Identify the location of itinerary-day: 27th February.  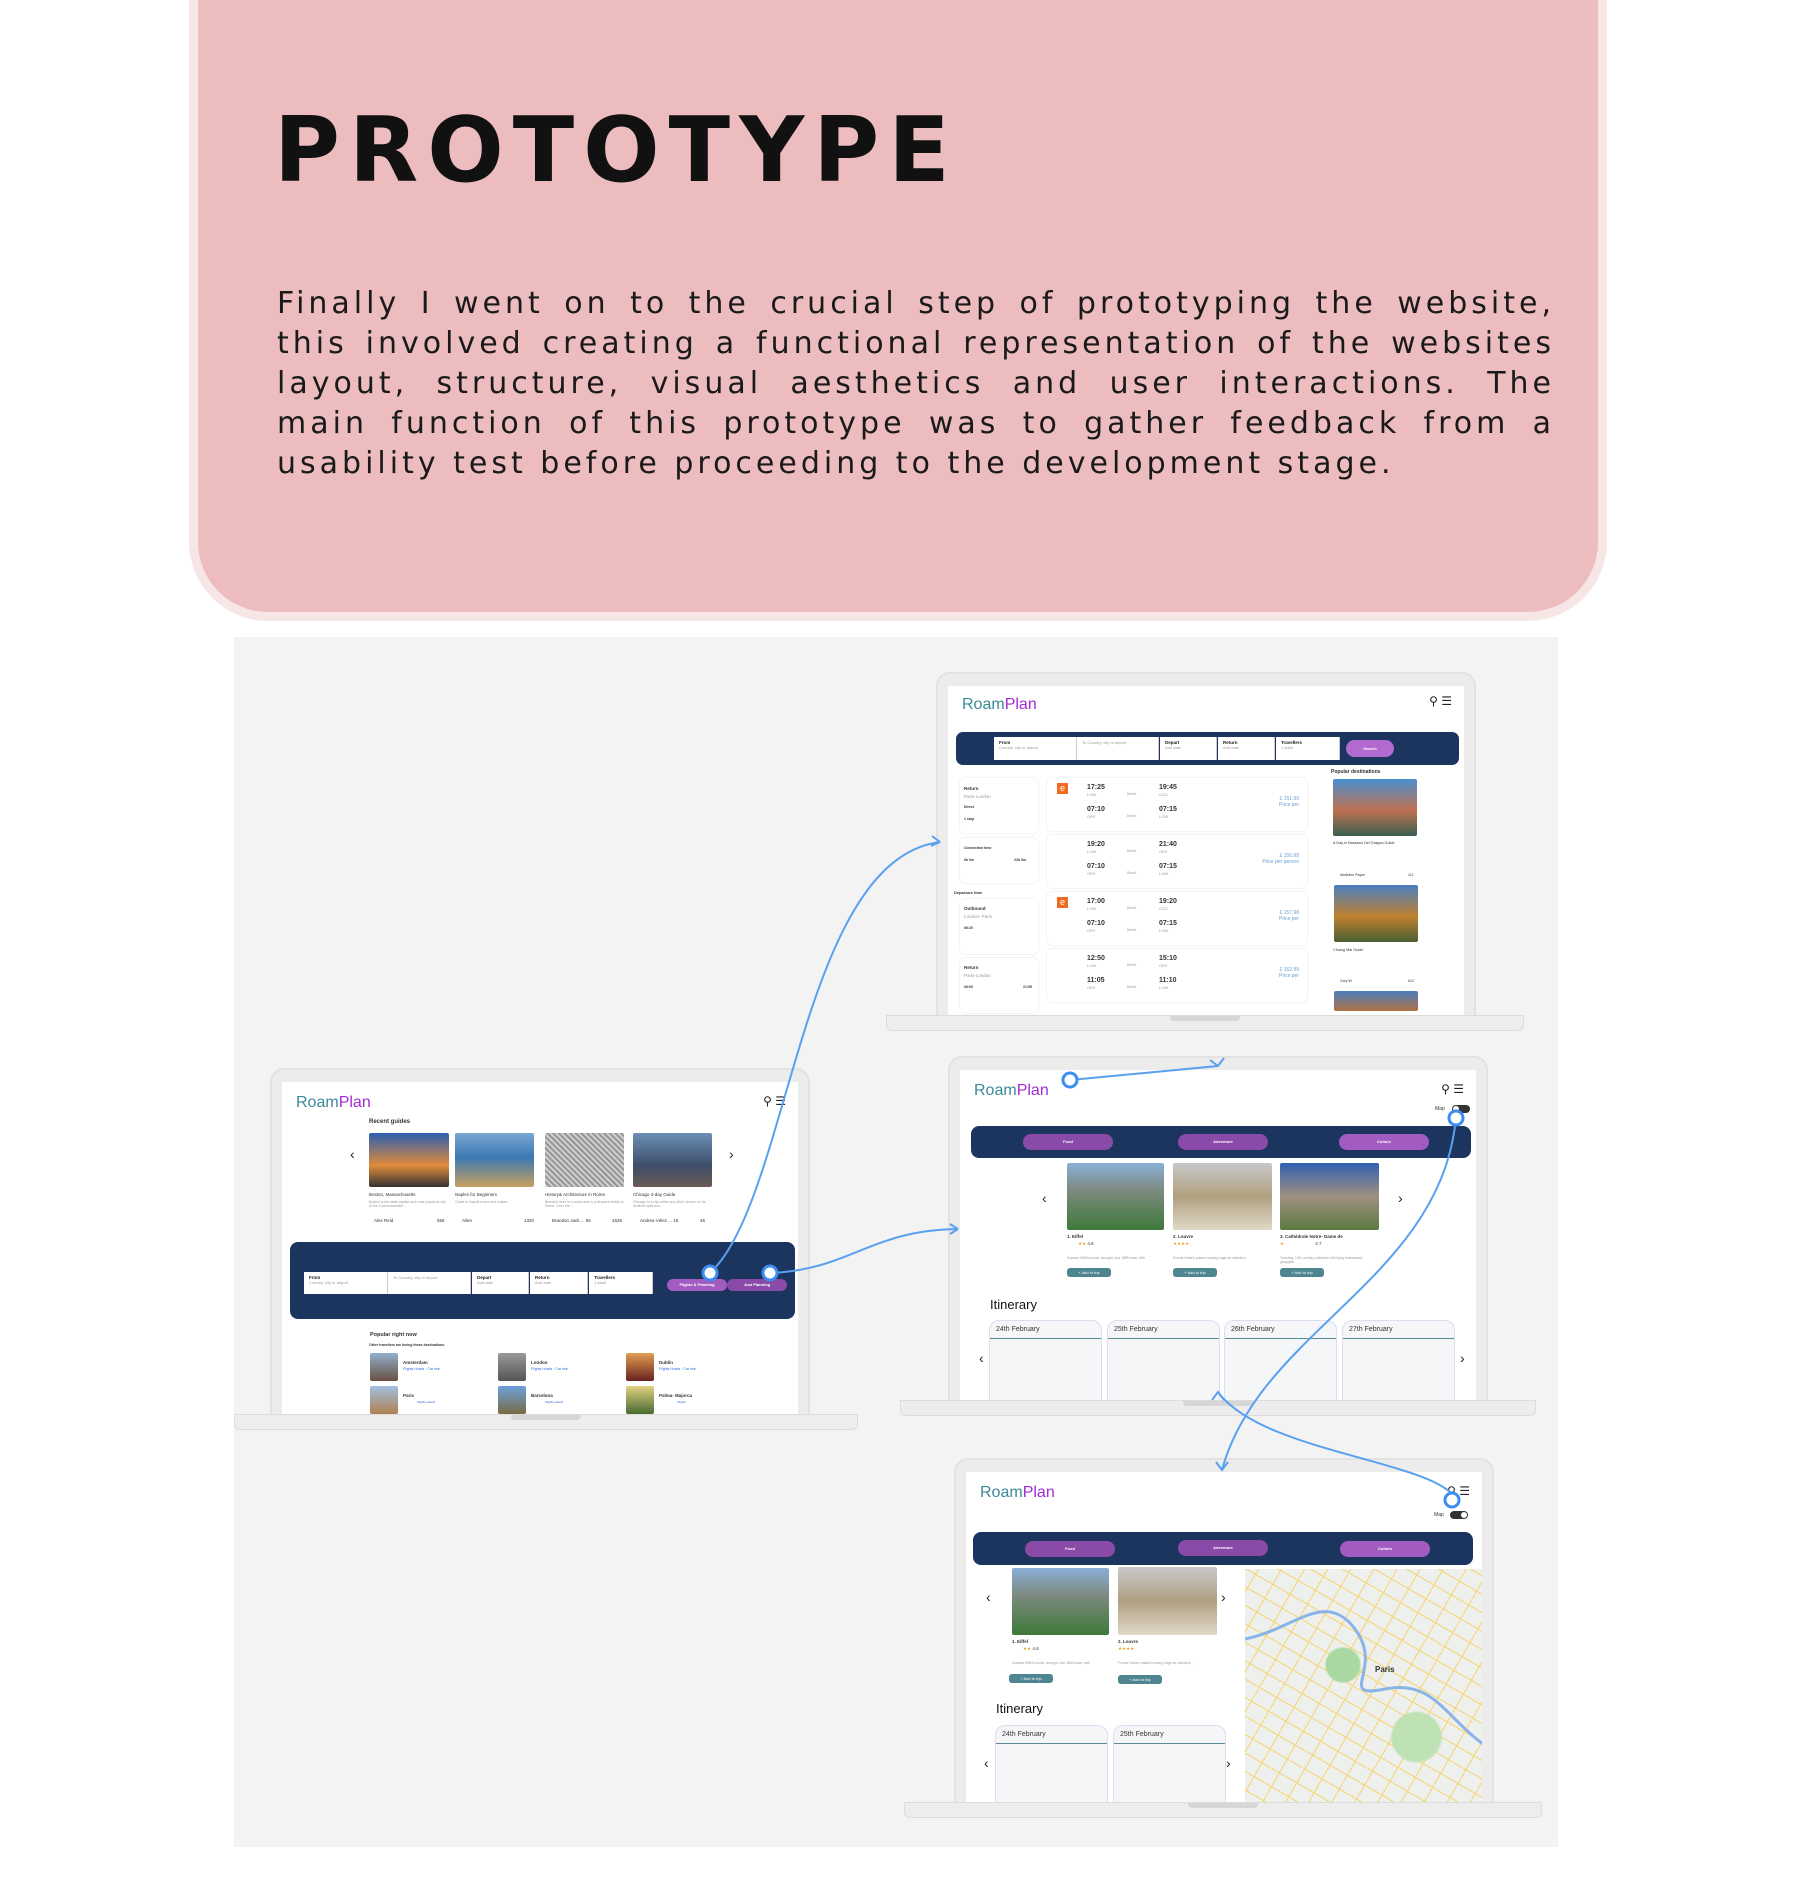
(1398, 1360).